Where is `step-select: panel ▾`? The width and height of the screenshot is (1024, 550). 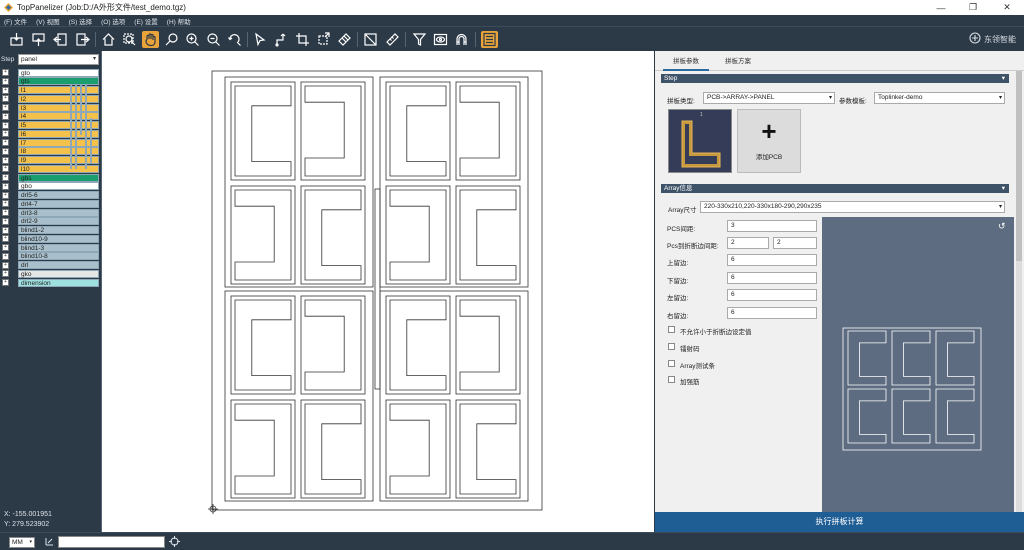
step-select: panel ▾ is located at coordinates (58, 59).